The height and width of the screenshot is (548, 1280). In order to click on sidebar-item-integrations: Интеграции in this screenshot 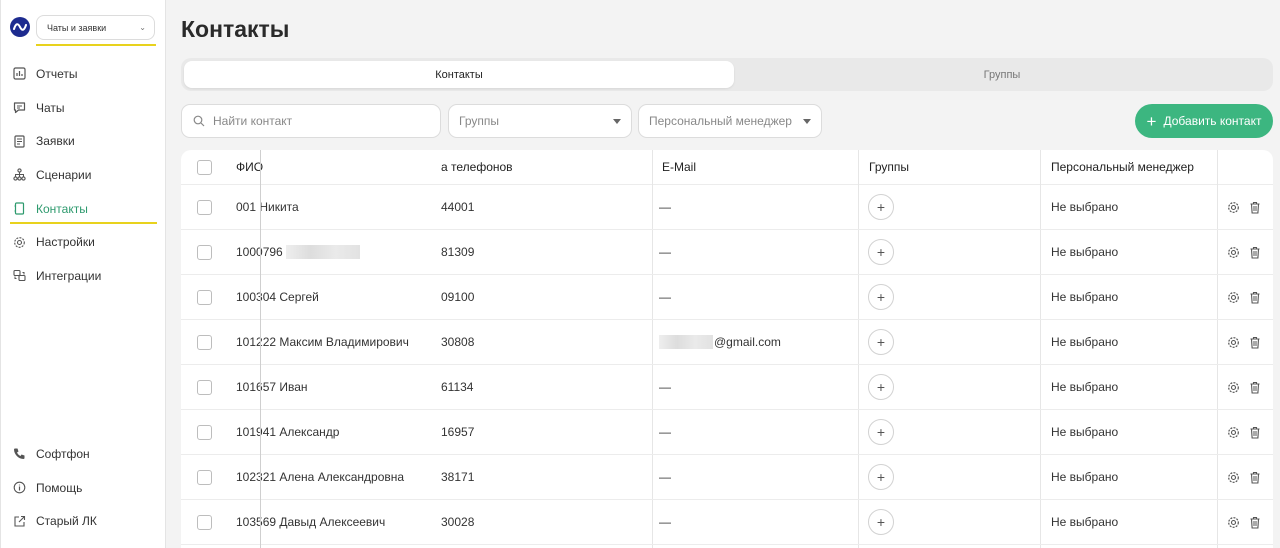, I will do `click(84, 276)`.